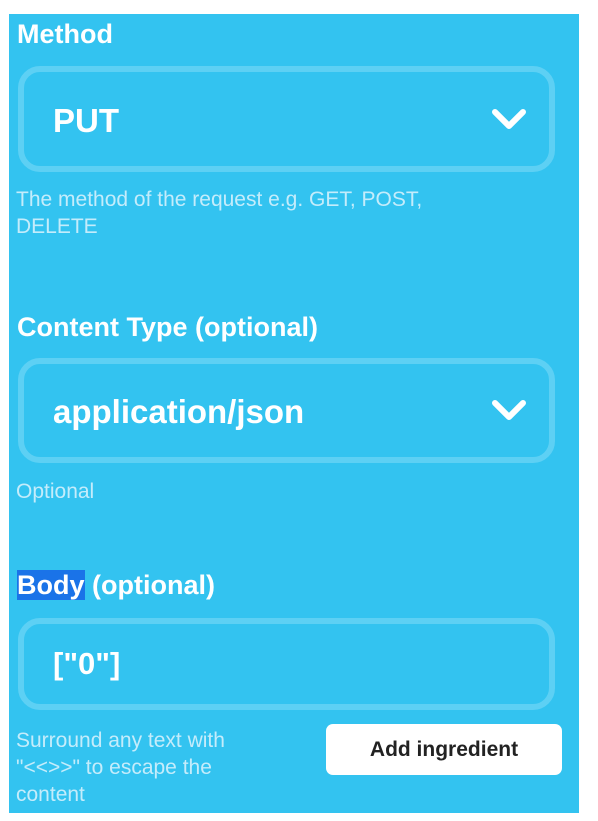 The height and width of the screenshot is (821, 598). I want to click on method-select: PUT, so click(286, 119).